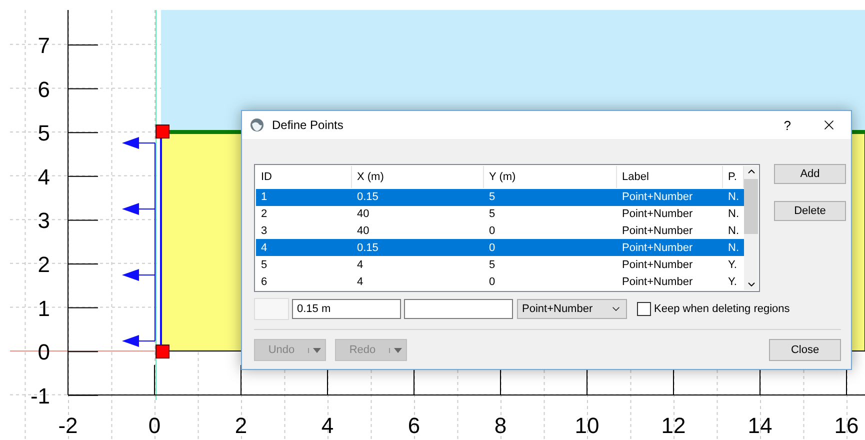  I want to click on x-axis-label: 14, so click(760, 425).